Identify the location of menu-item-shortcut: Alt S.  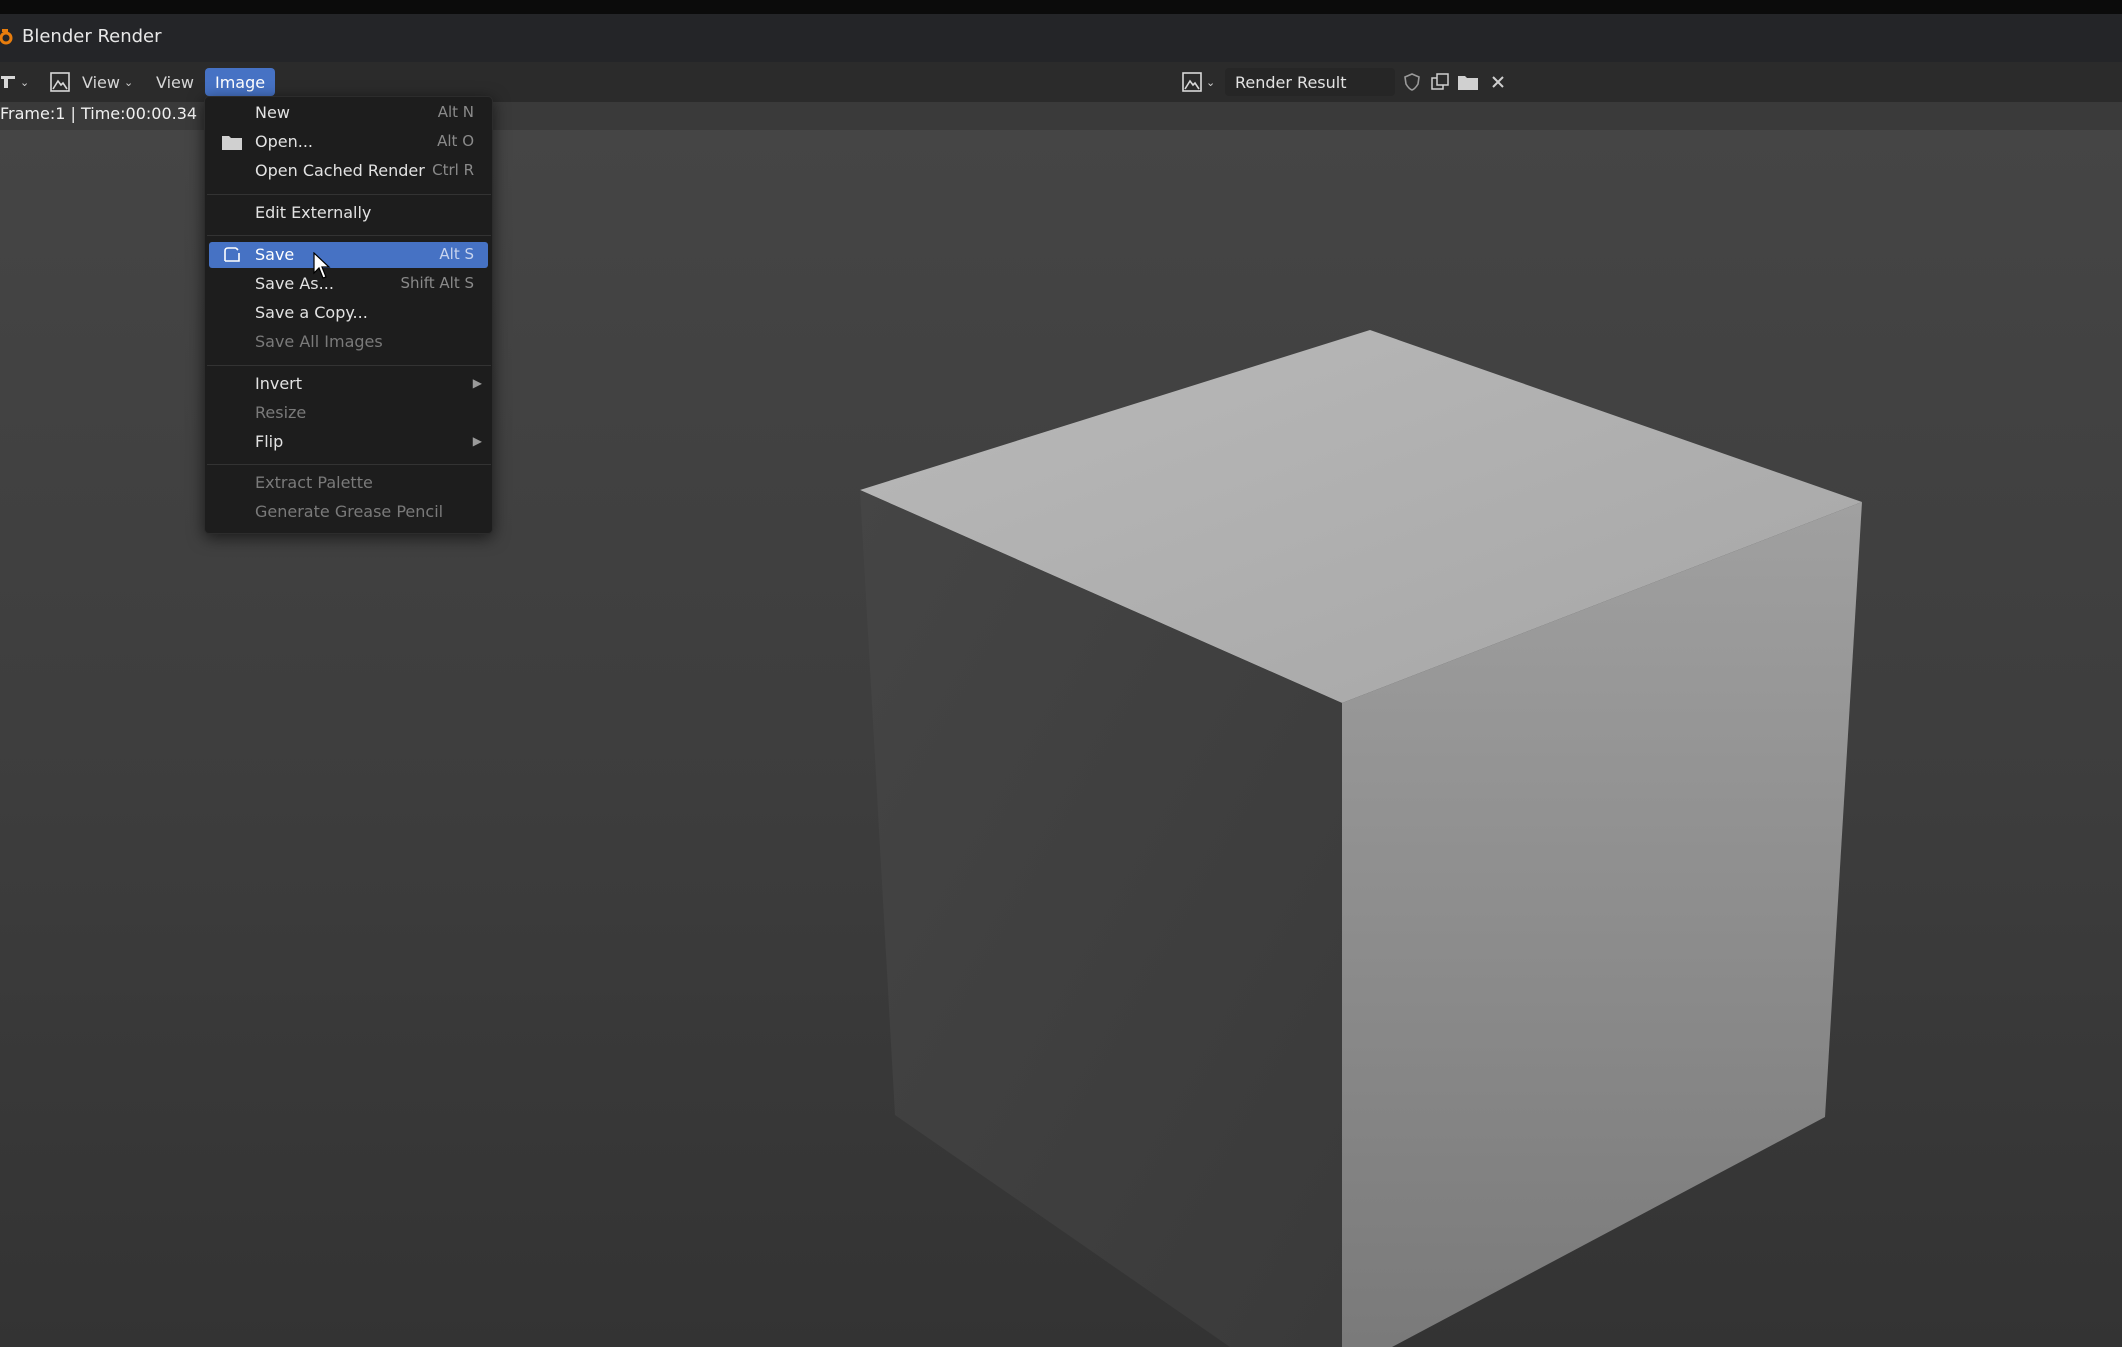
(456, 254).